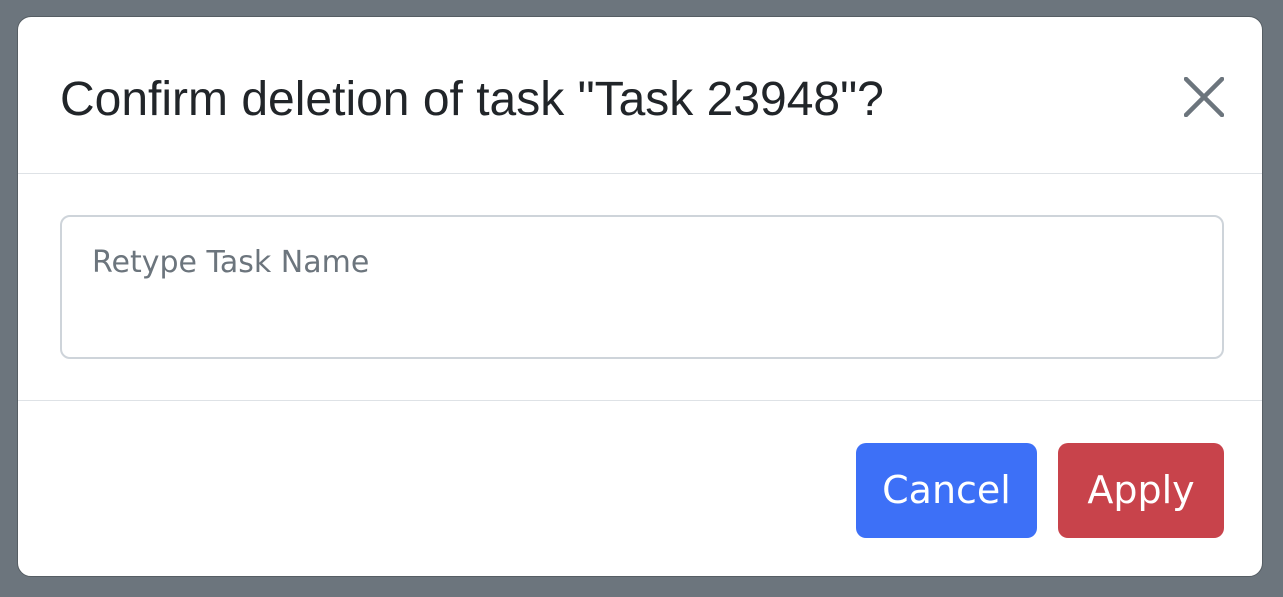 This screenshot has height=597, width=1283. Describe the element at coordinates (472, 99) in the screenshot. I see `dialog-title: Confirm deletion of task "Task 23948"?` at that location.